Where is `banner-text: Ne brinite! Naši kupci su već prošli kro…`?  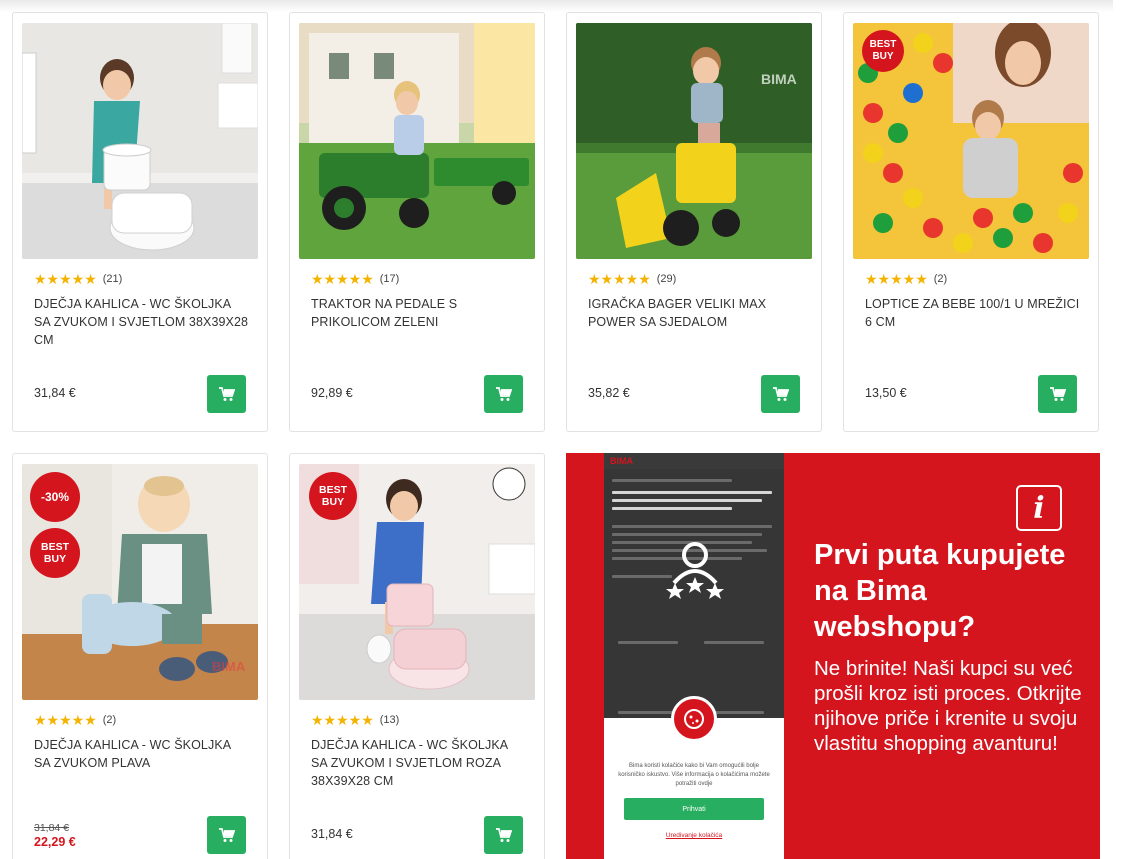 banner-text: Ne brinite! Naši kupci su već prošli kro… is located at coordinates (948, 706).